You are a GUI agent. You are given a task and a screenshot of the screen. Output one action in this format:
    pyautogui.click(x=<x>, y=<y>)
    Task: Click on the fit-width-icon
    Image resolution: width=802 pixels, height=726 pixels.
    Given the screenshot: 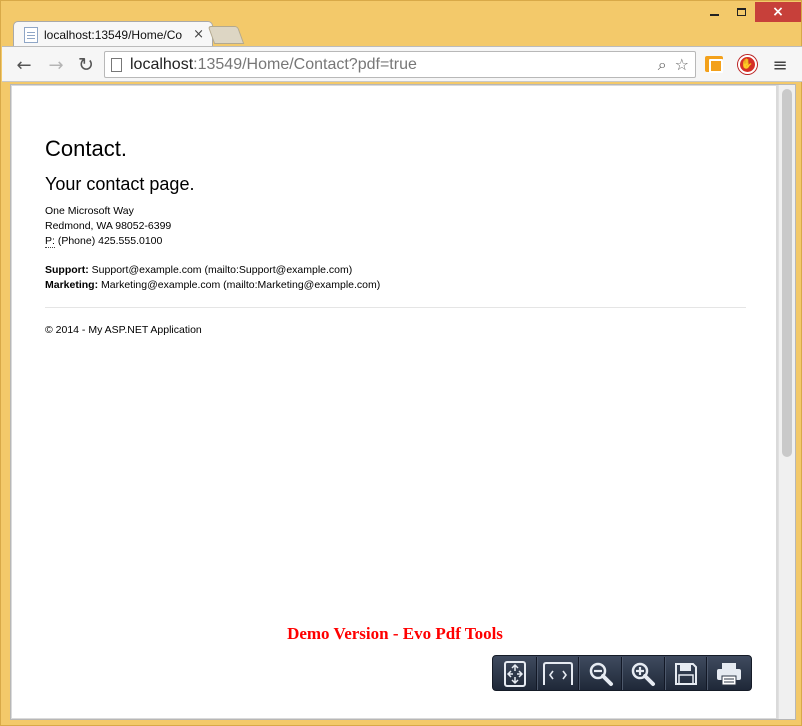 What is the action you would take?
    pyautogui.click(x=557, y=673)
    